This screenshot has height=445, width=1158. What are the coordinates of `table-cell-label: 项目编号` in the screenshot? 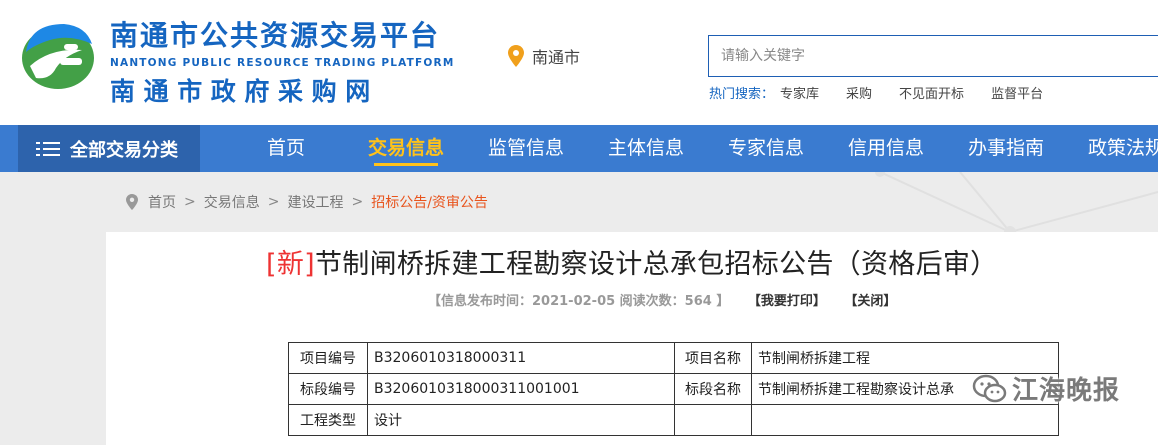 It's located at (328, 358).